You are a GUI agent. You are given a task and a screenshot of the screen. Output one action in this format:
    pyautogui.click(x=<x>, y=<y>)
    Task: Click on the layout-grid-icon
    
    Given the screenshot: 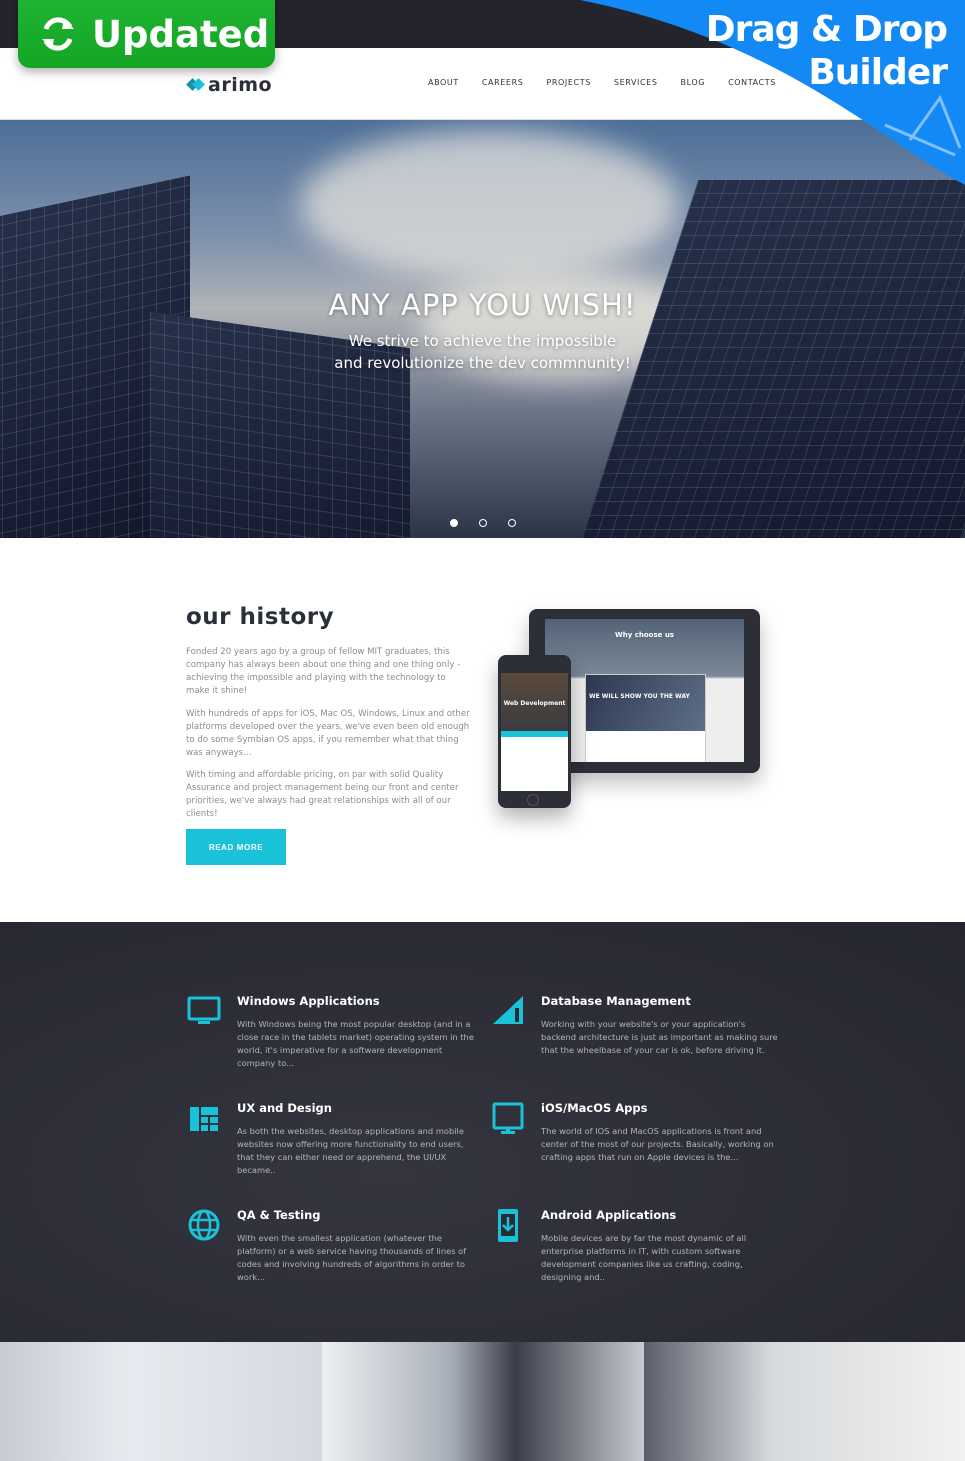 What is the action you would take?
    pyautogui.click(x=204, y=1119)
    